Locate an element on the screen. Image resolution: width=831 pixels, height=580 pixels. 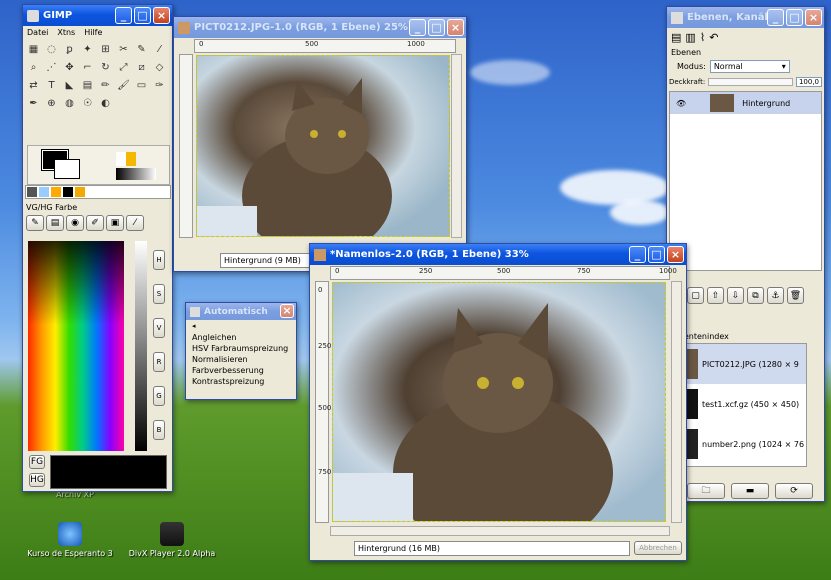
menu-xtns: Xtns is located at coordinates (66, 33).